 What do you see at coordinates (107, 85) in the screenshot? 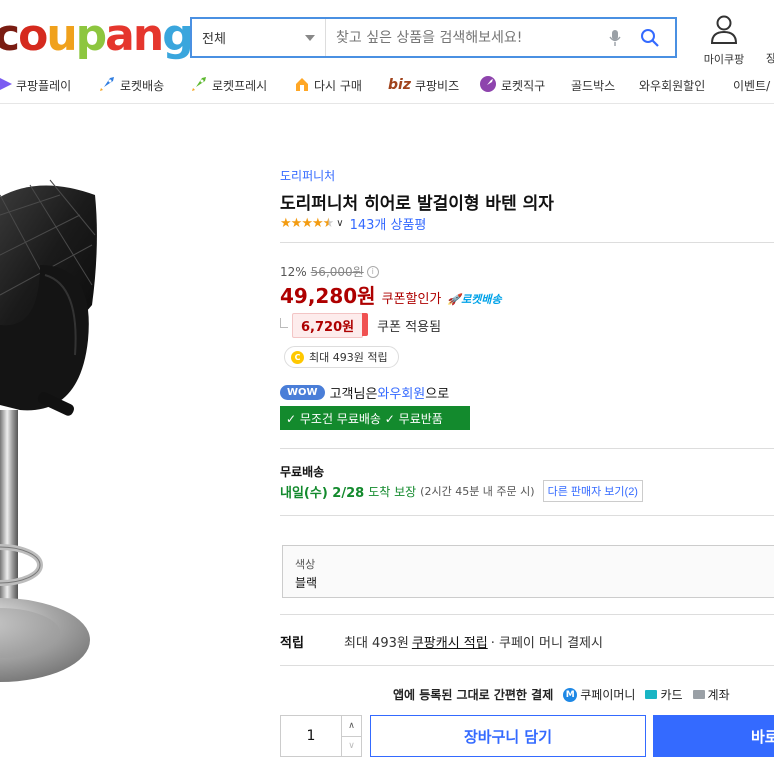
I see `rocket-icon` at bounding box center [107, 85].